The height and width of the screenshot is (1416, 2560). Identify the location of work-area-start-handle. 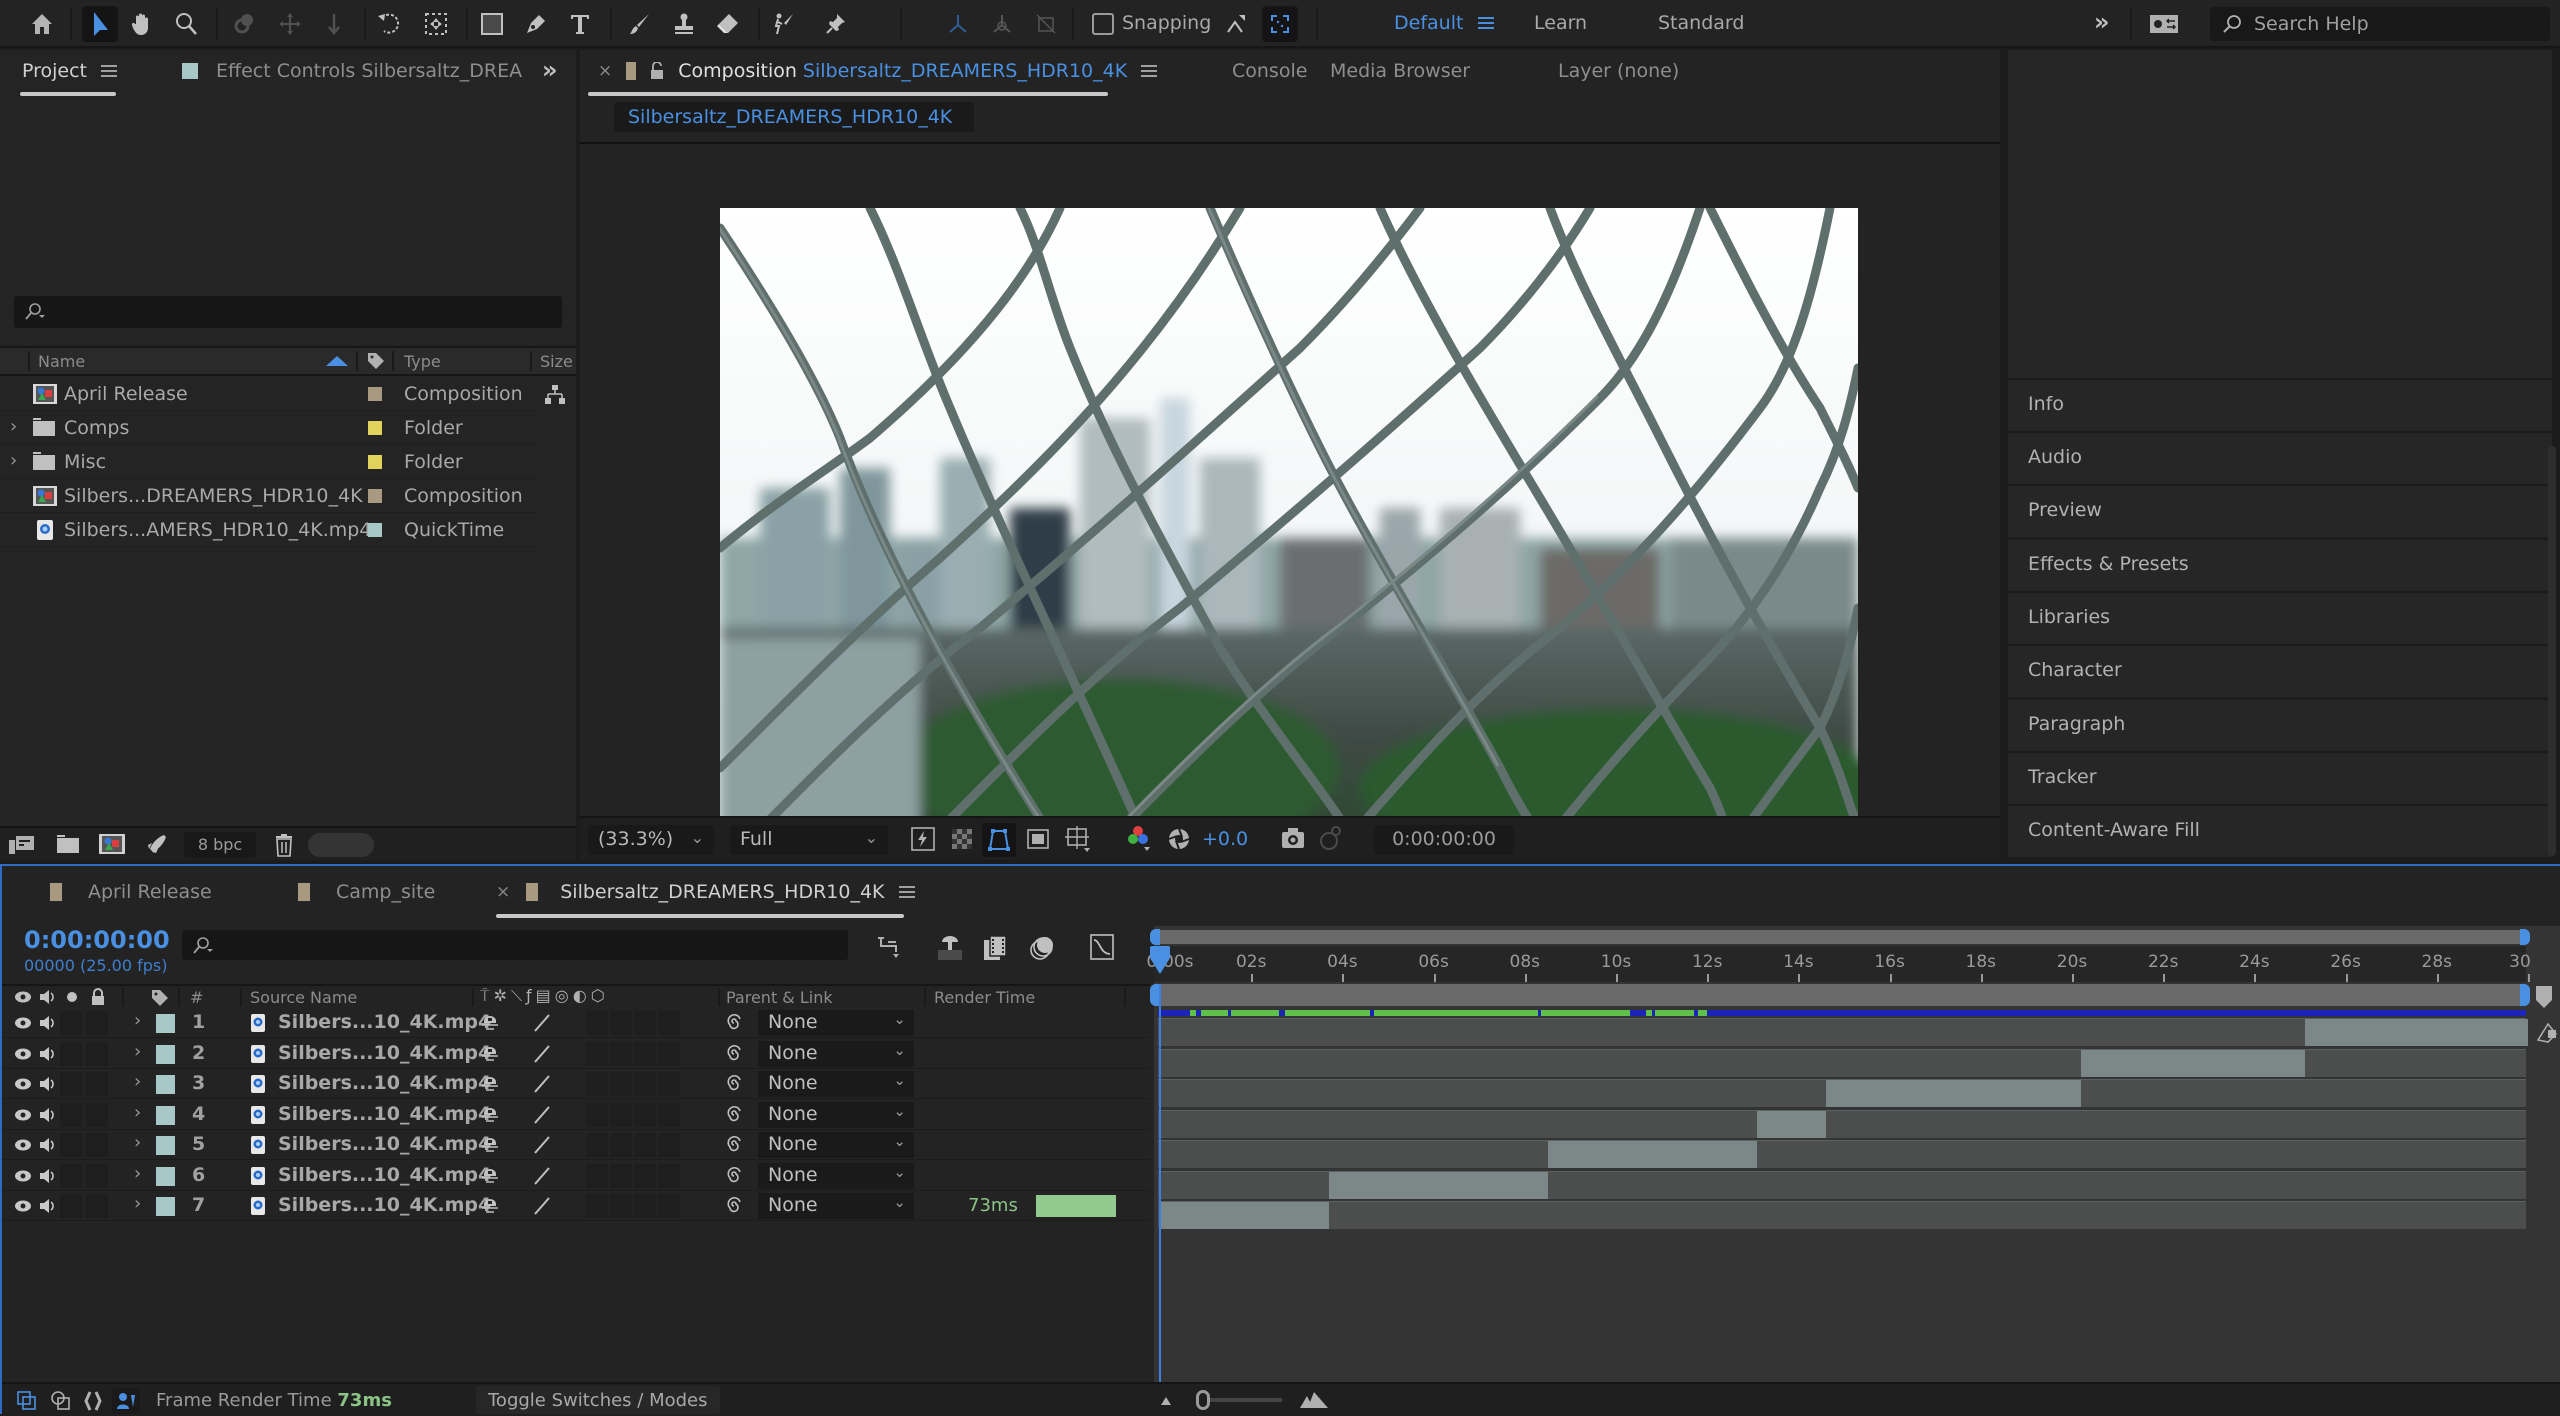
(1155, 937).